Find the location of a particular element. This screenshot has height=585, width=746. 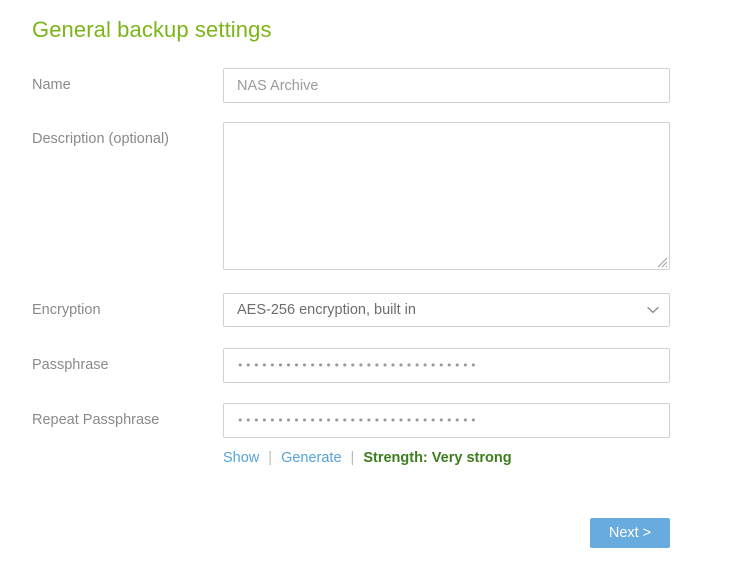

page-title: General backup settings is located at coordinates (152, 29).